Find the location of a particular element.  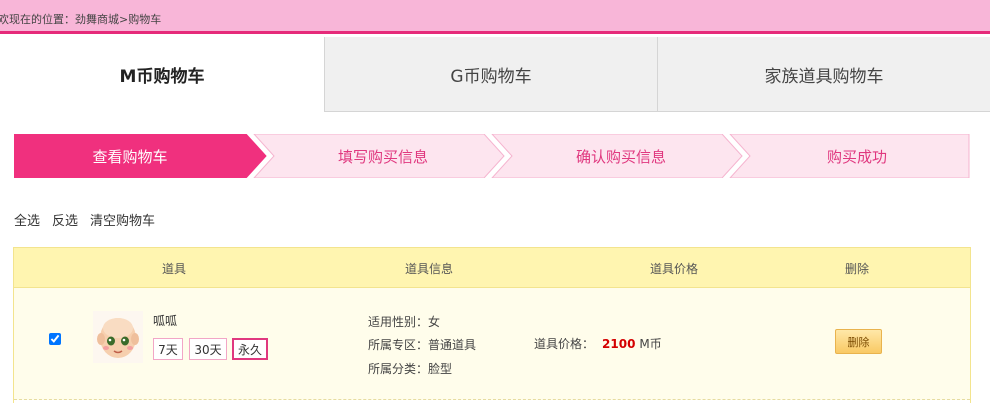

step-view-cart: 查看购物车 is located at coordinates (130, 156).